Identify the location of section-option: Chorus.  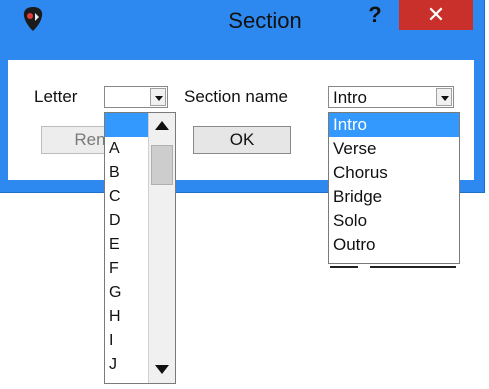
(394, 173).